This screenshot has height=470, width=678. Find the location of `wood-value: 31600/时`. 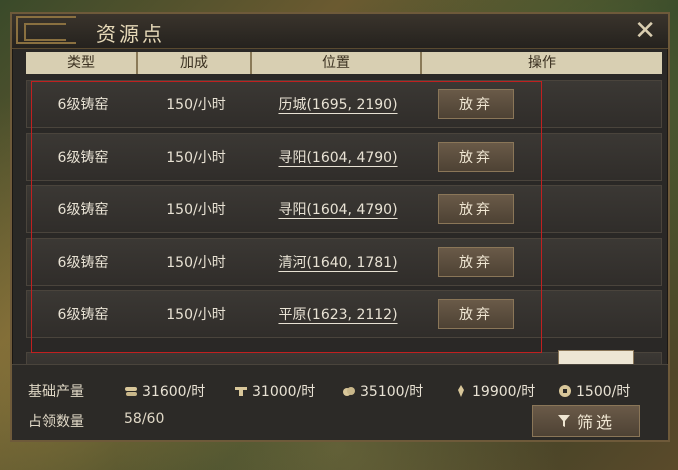

wood-value: 31600/时 is located at coordinates (174, 392).